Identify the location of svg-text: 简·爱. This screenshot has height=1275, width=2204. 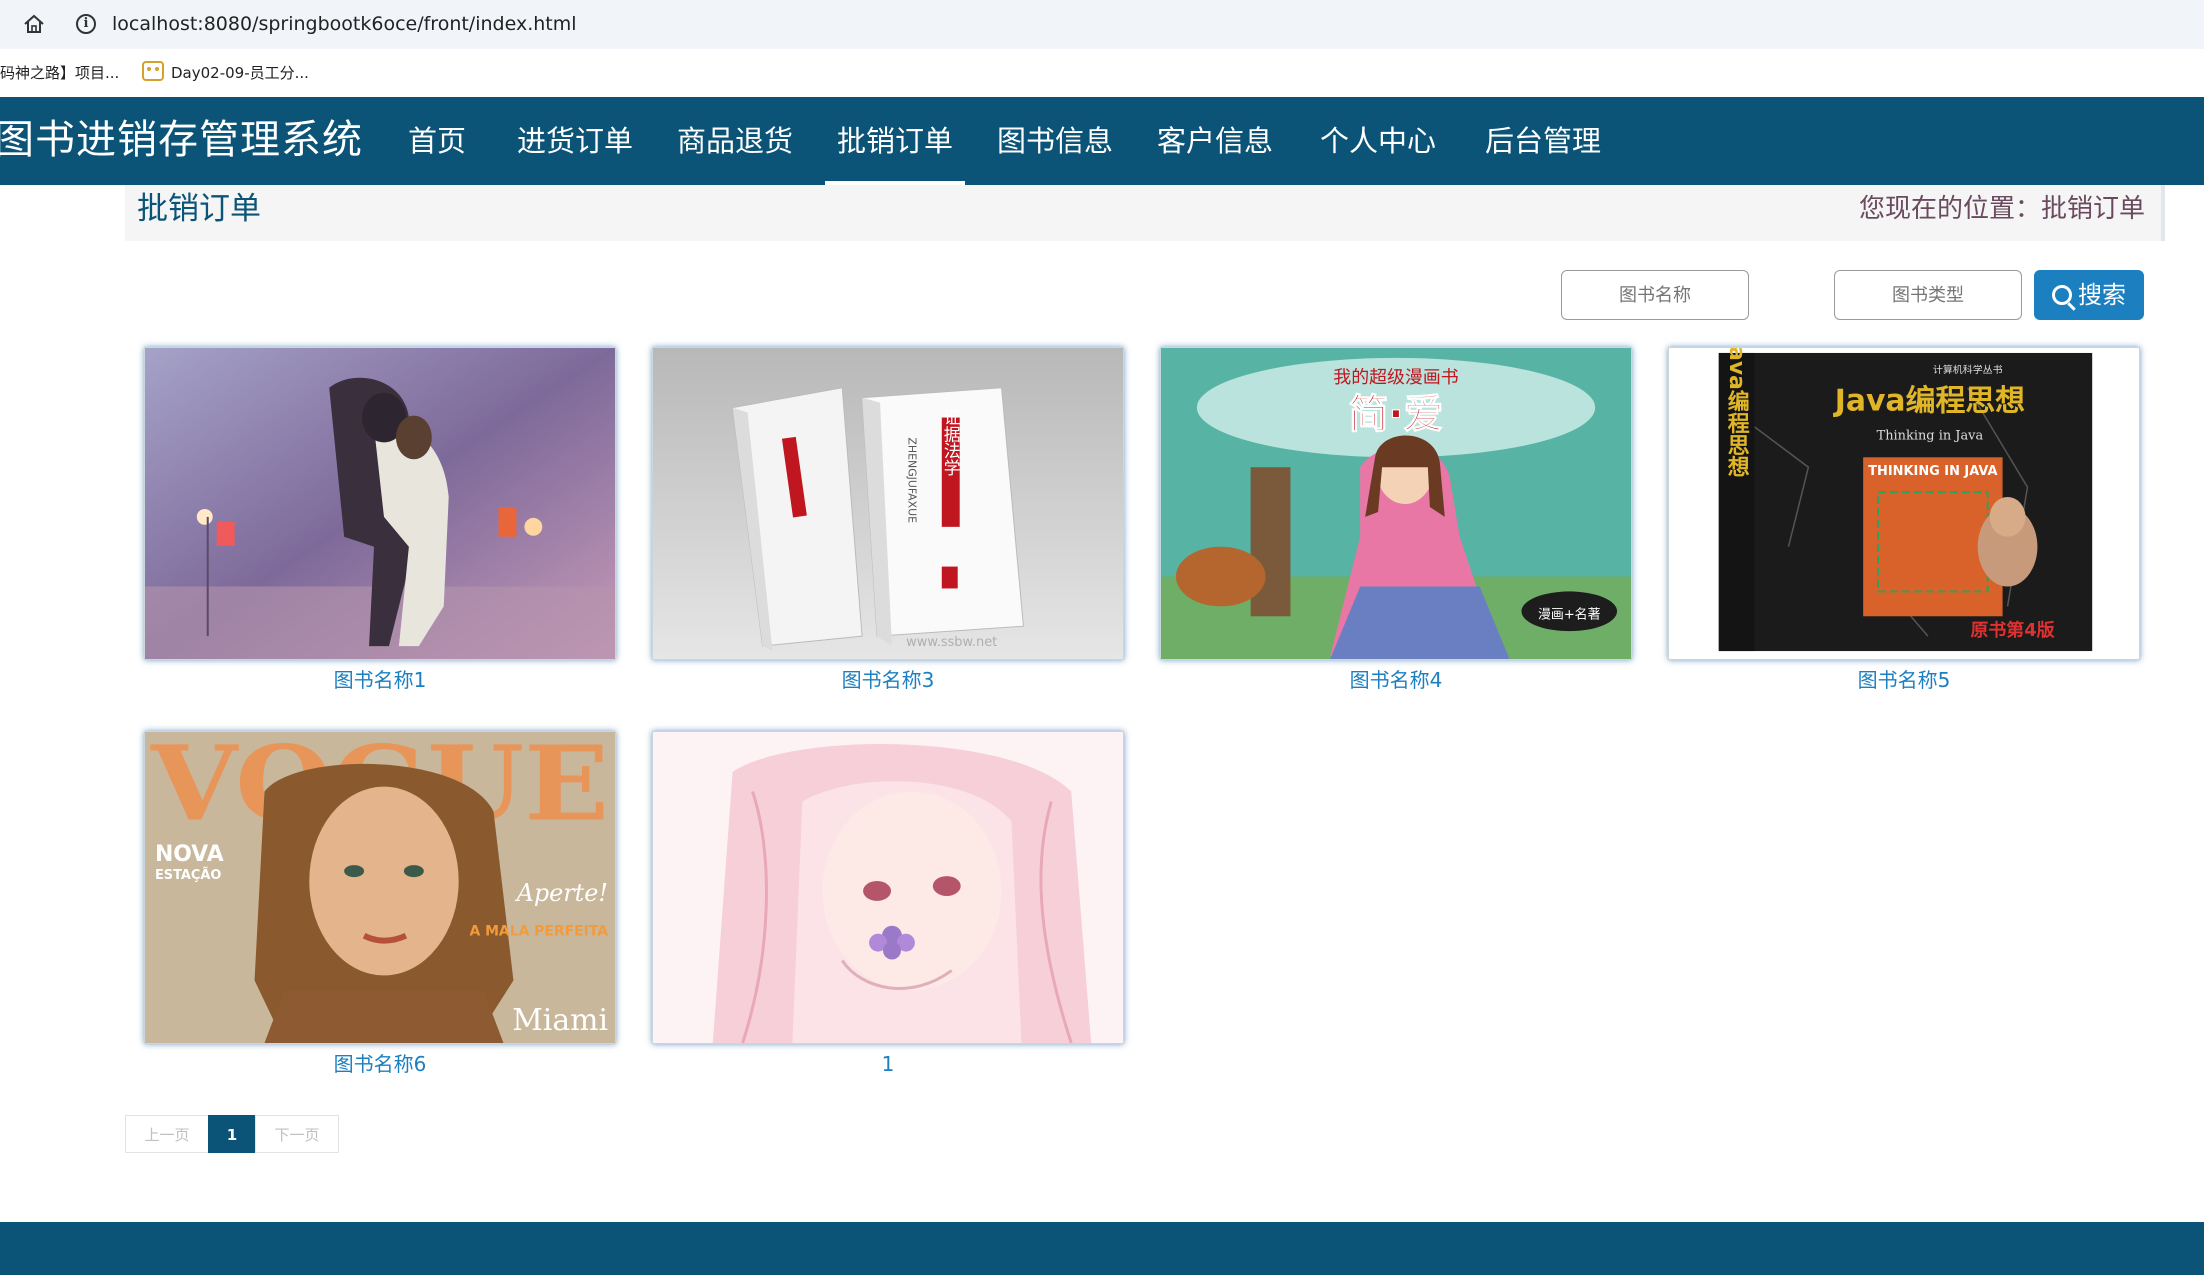
(1396, 415).